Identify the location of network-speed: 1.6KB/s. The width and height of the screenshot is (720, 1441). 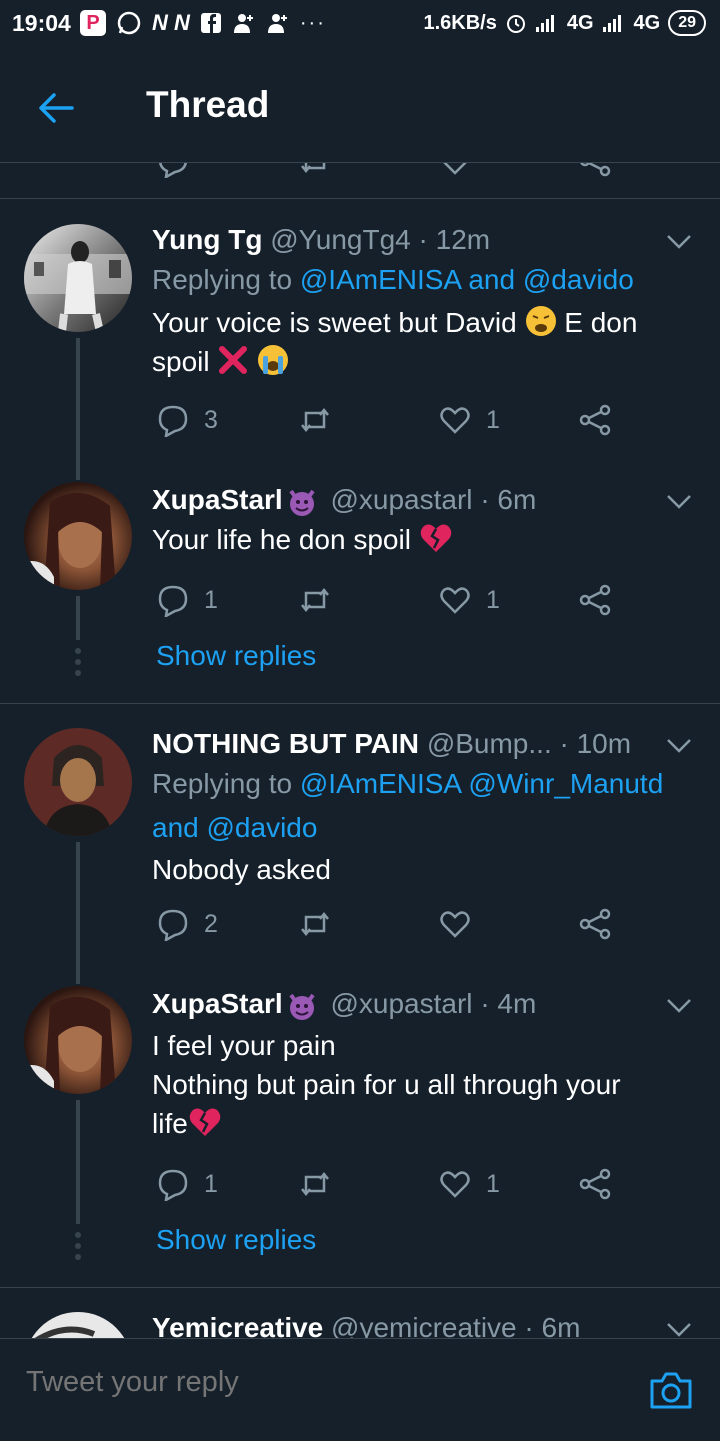
(460, 22).